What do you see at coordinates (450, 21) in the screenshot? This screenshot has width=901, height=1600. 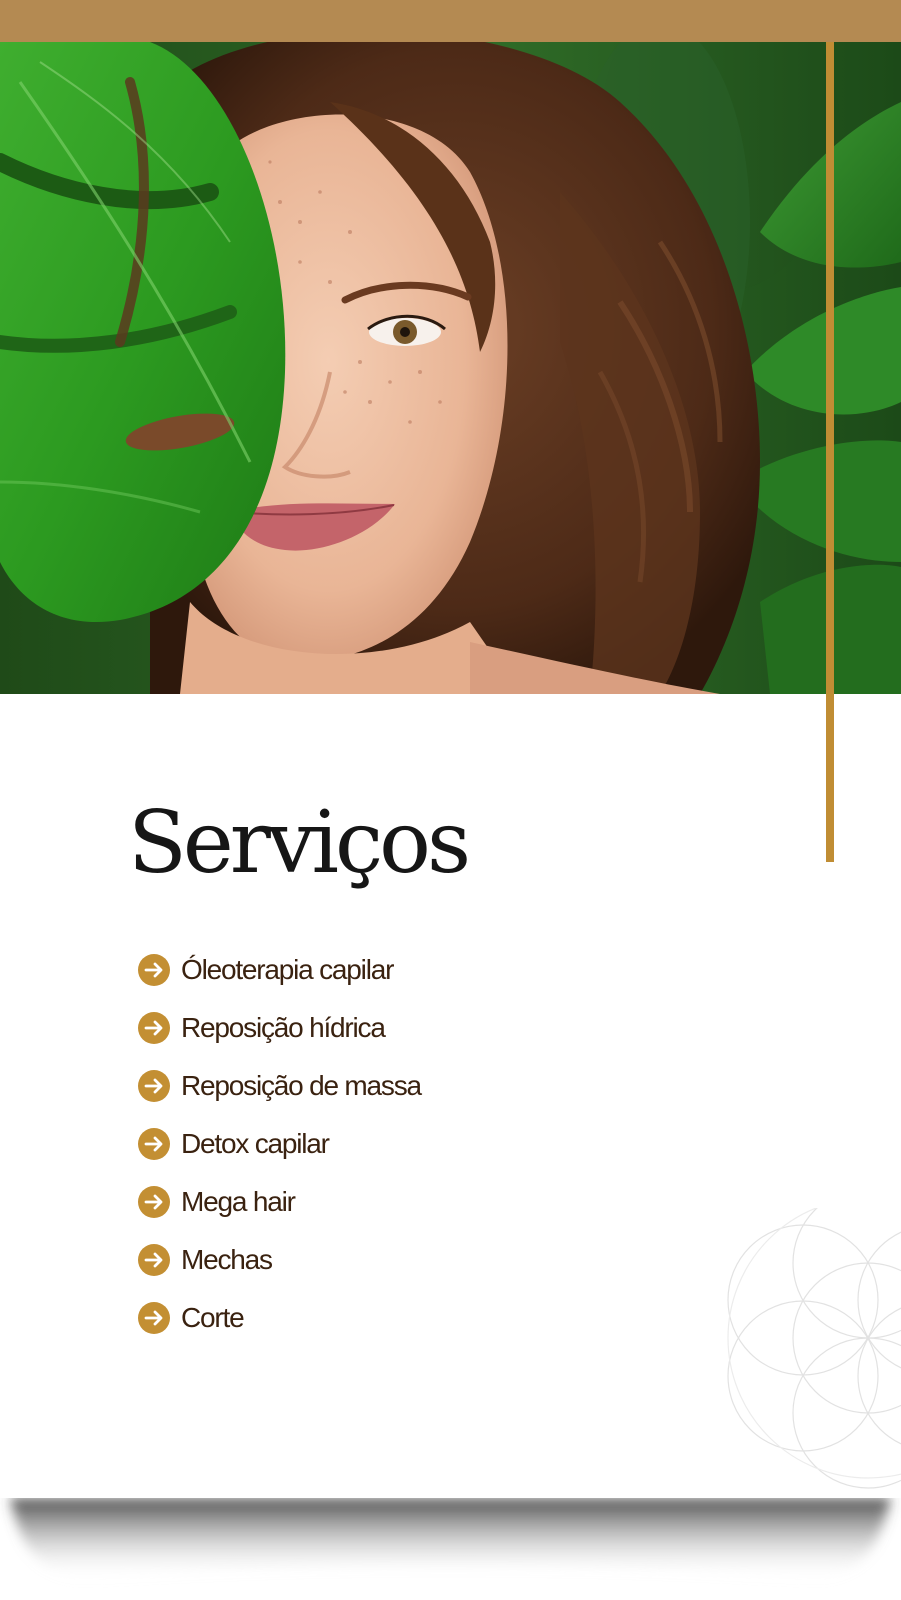 I see `top-accent-bar` at bounding box center [450, 21].